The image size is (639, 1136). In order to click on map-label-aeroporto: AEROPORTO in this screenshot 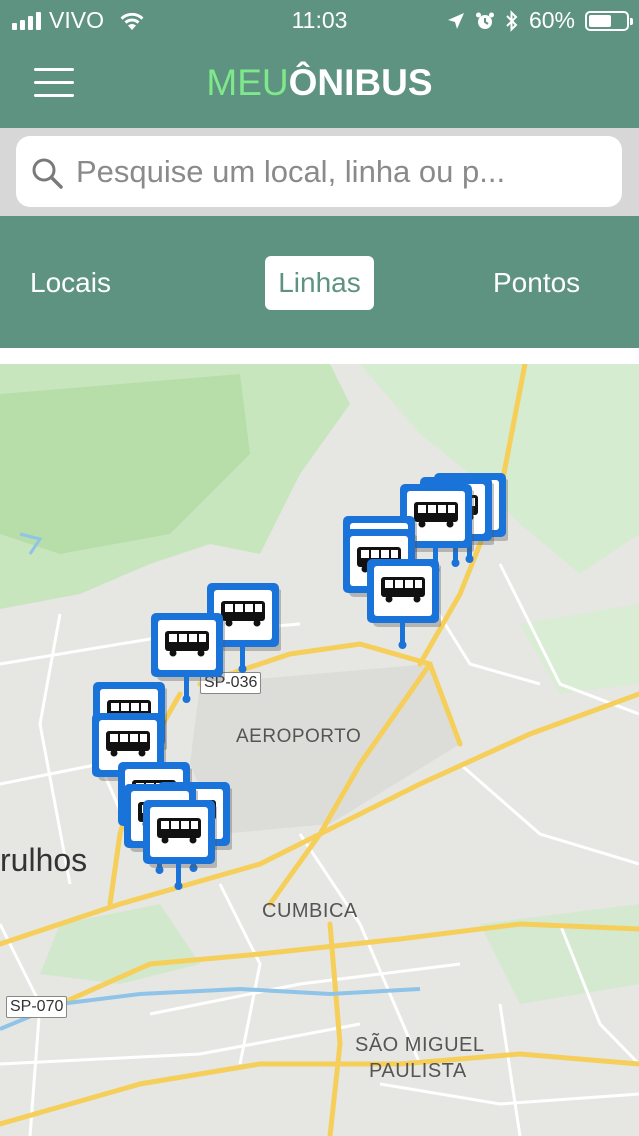, I will do `click(299, 736)`.